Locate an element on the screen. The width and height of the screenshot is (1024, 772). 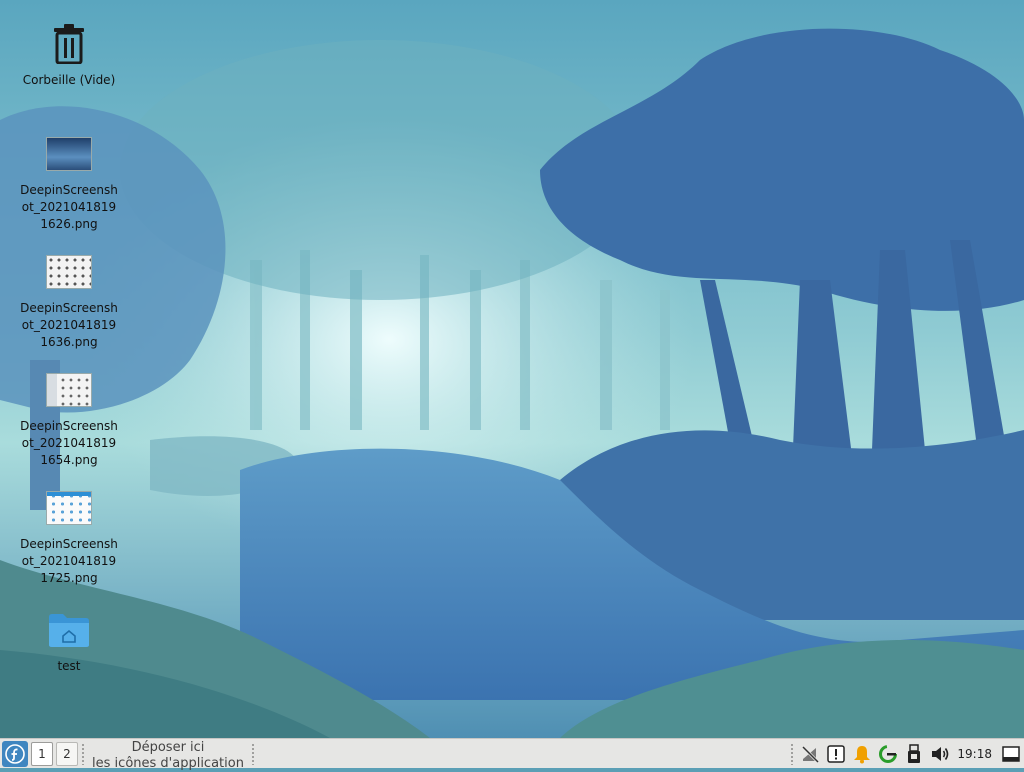
volume-icon is located at coordinates (940, 754).